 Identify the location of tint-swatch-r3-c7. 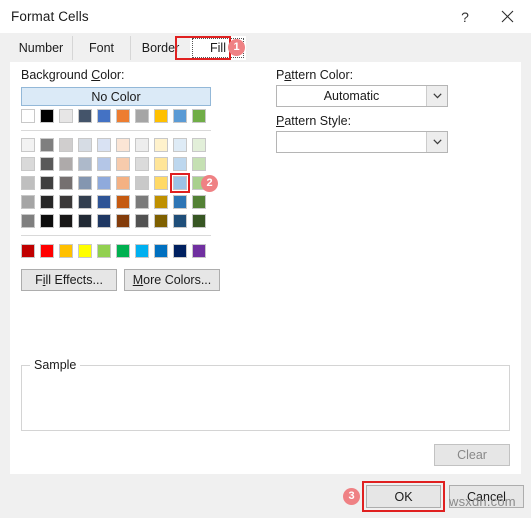
(161, 202).